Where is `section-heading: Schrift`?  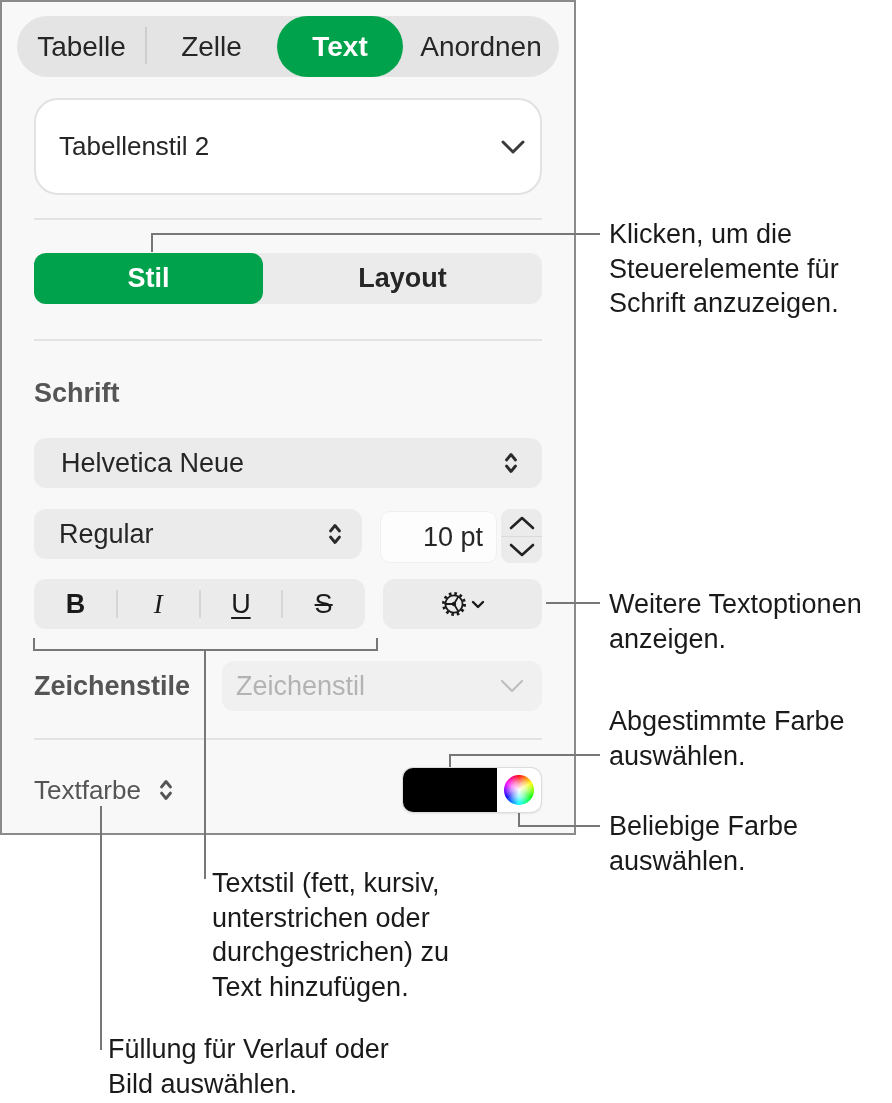 section-heading: Schrift is located at coordinates (77, 393).